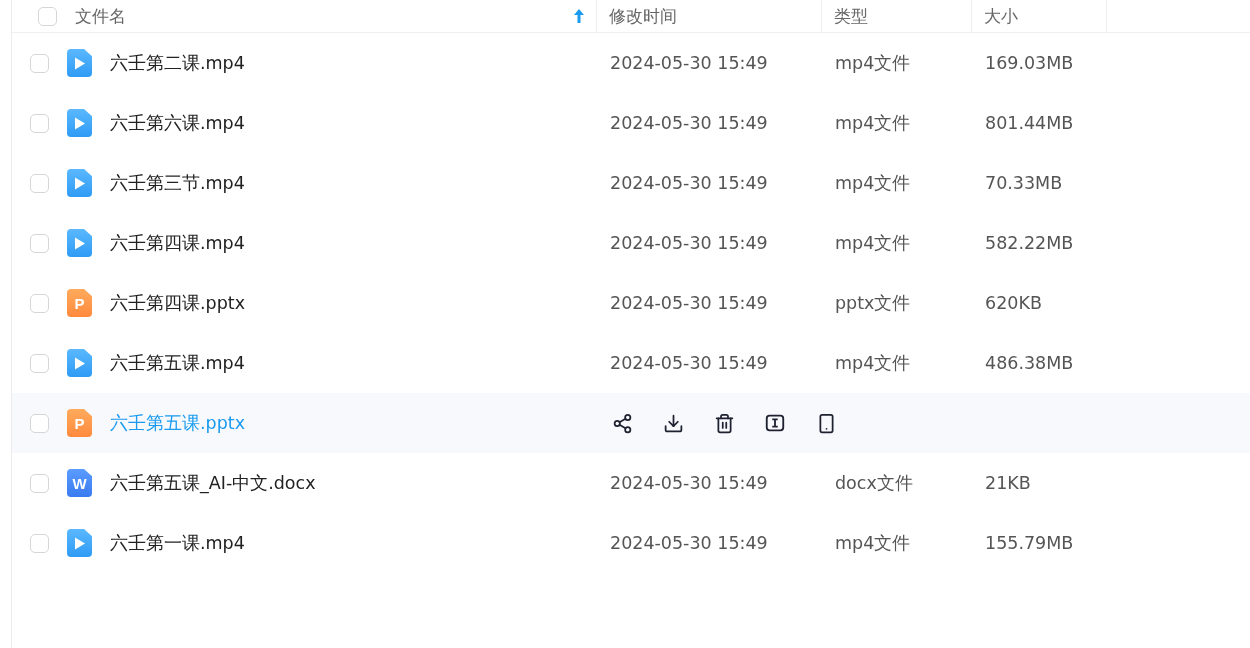  I want to click on file-type: docx文件, so click(873, 483).